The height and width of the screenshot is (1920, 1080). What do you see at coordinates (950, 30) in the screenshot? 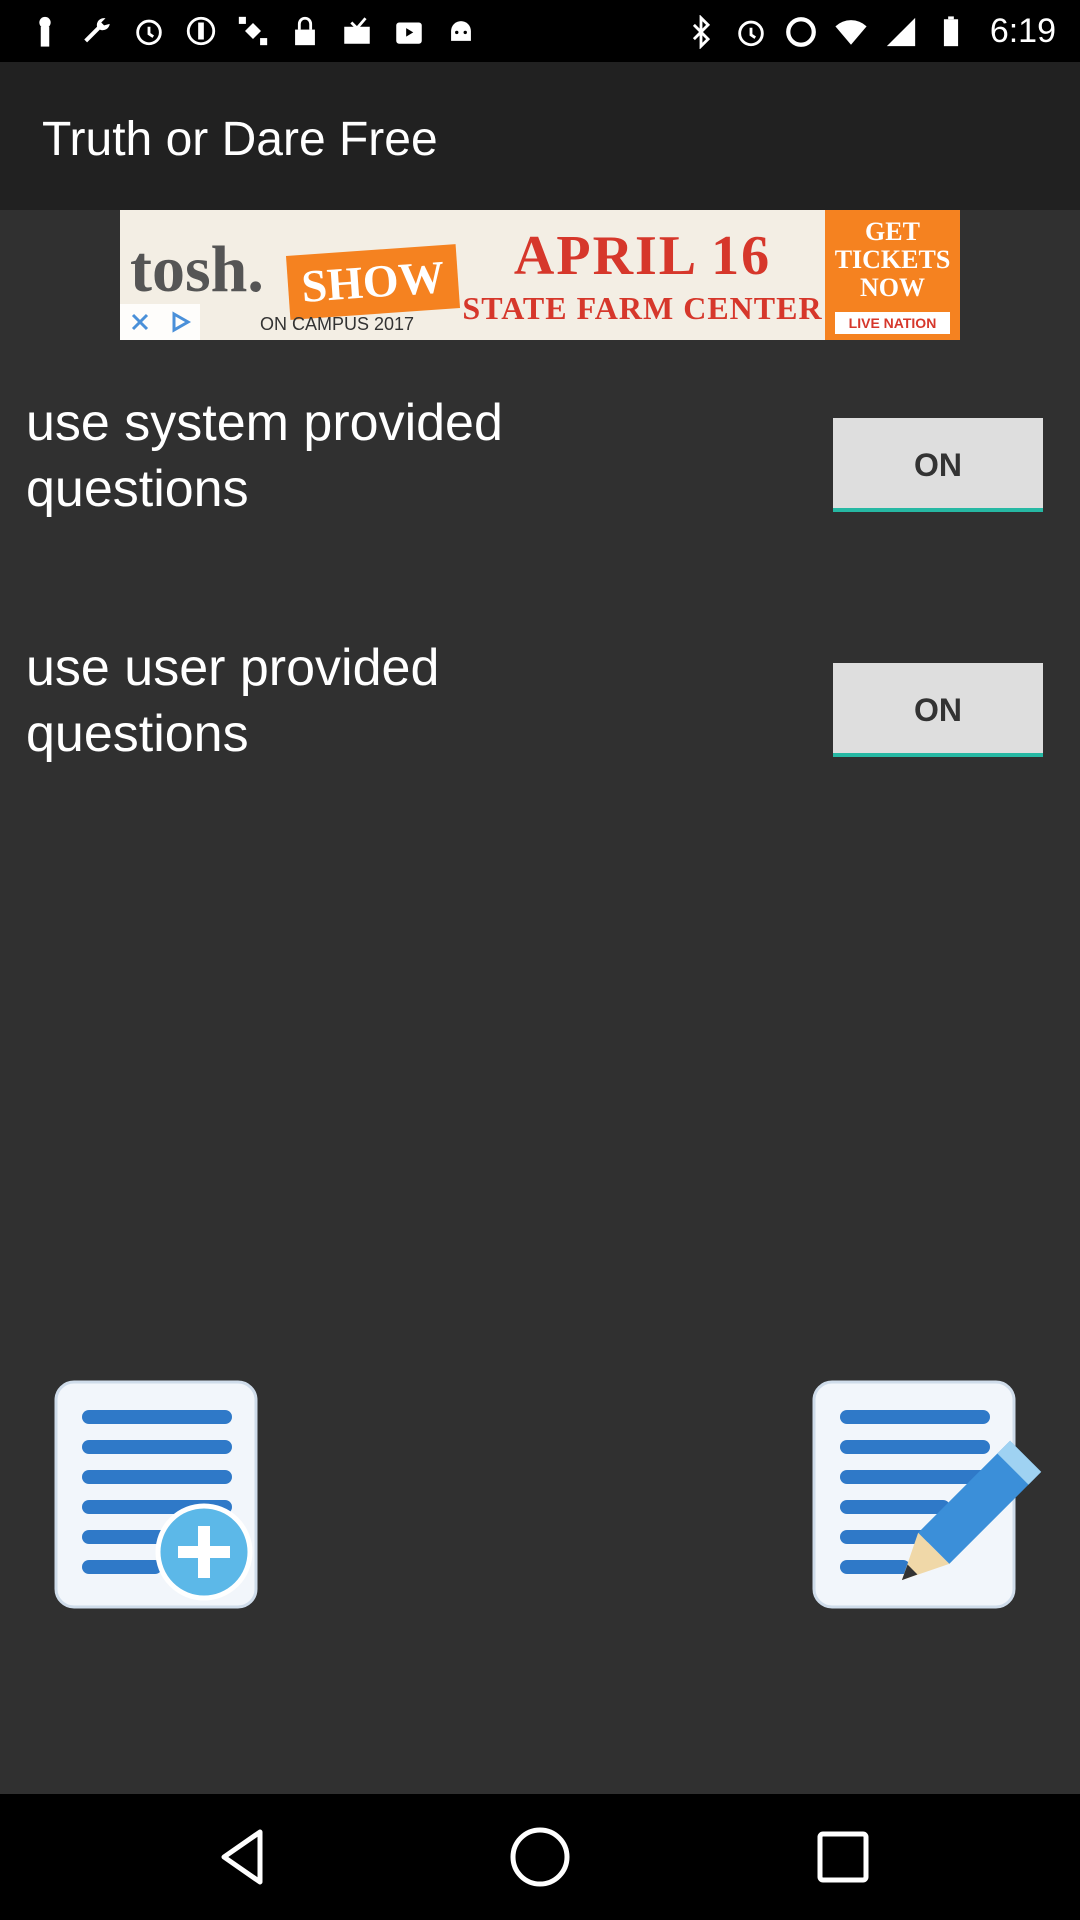
I see `battery-icon` at bounding box center [950, 30].